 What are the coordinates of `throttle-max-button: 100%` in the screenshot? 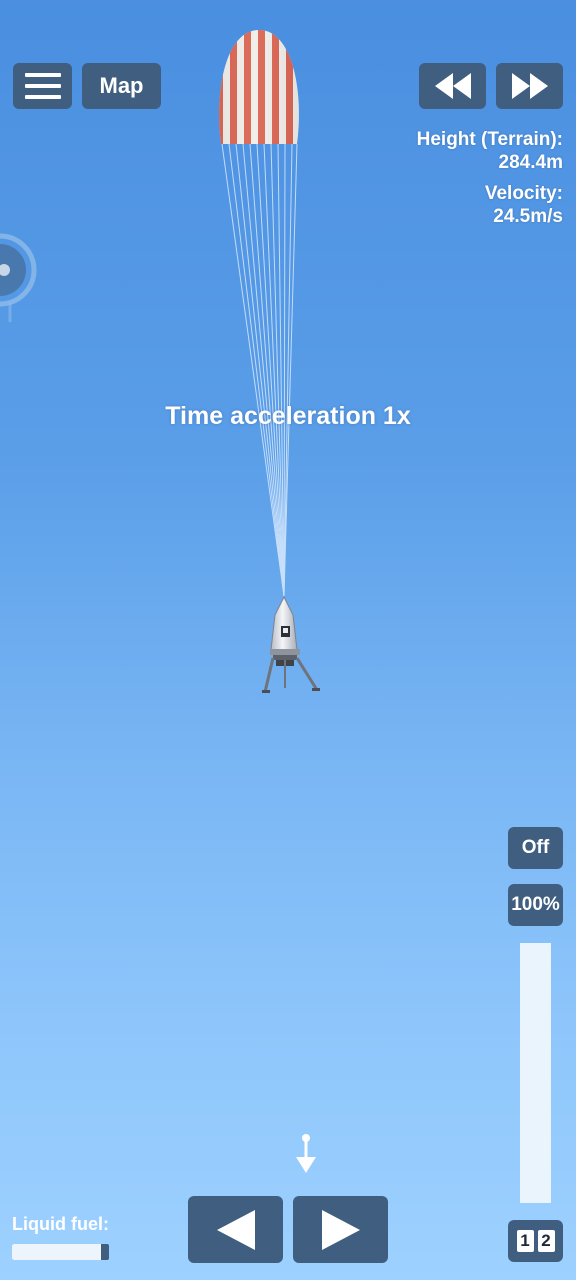 It's located at (535, 905).